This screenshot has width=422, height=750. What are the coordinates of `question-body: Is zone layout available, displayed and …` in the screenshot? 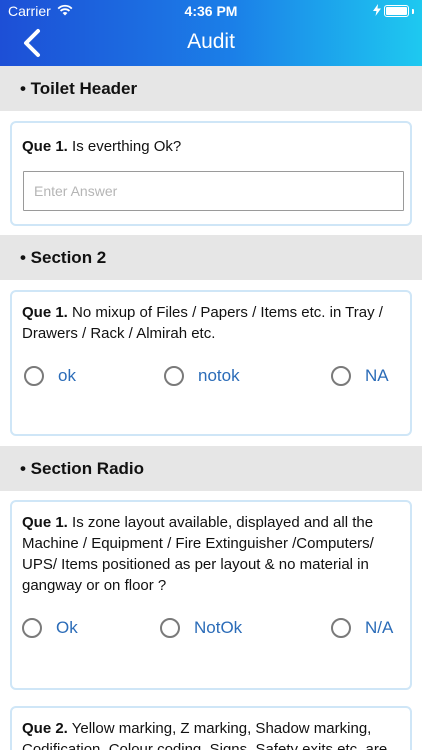 It's located at (198, 554).